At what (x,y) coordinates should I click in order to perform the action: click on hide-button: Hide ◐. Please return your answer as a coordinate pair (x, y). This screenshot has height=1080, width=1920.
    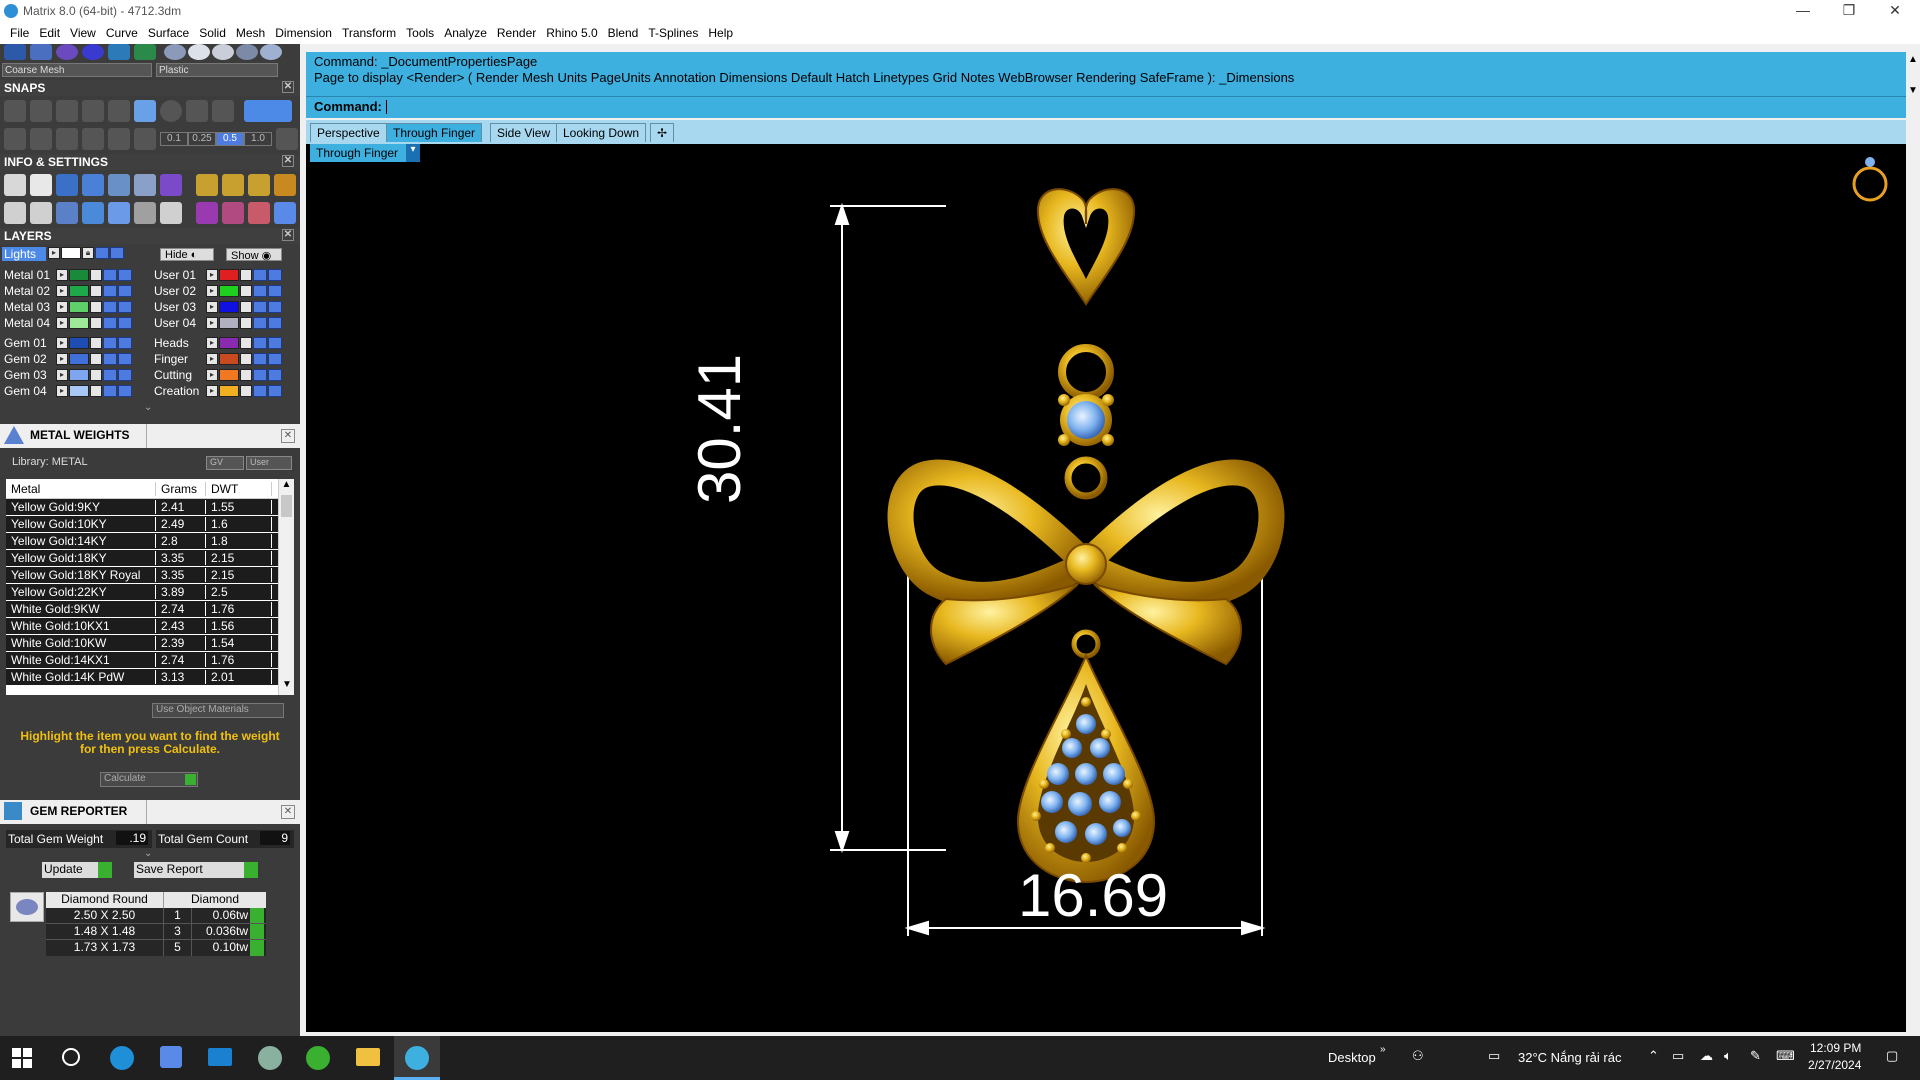
    Looking at the image, I should click on (187, 254).